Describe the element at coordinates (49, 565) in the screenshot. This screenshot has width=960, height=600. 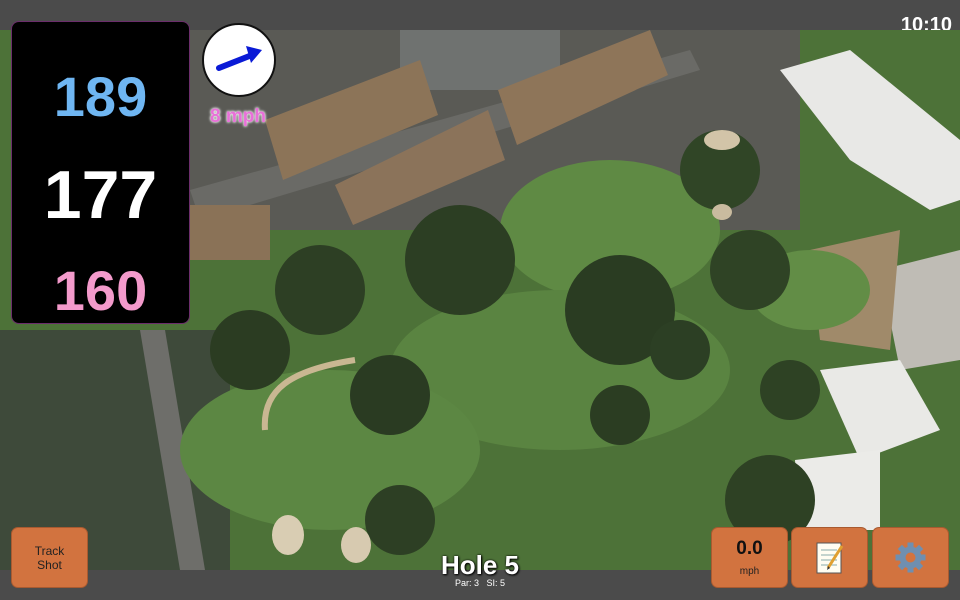
I see `track-shot-label-line2: Shot` at that location.